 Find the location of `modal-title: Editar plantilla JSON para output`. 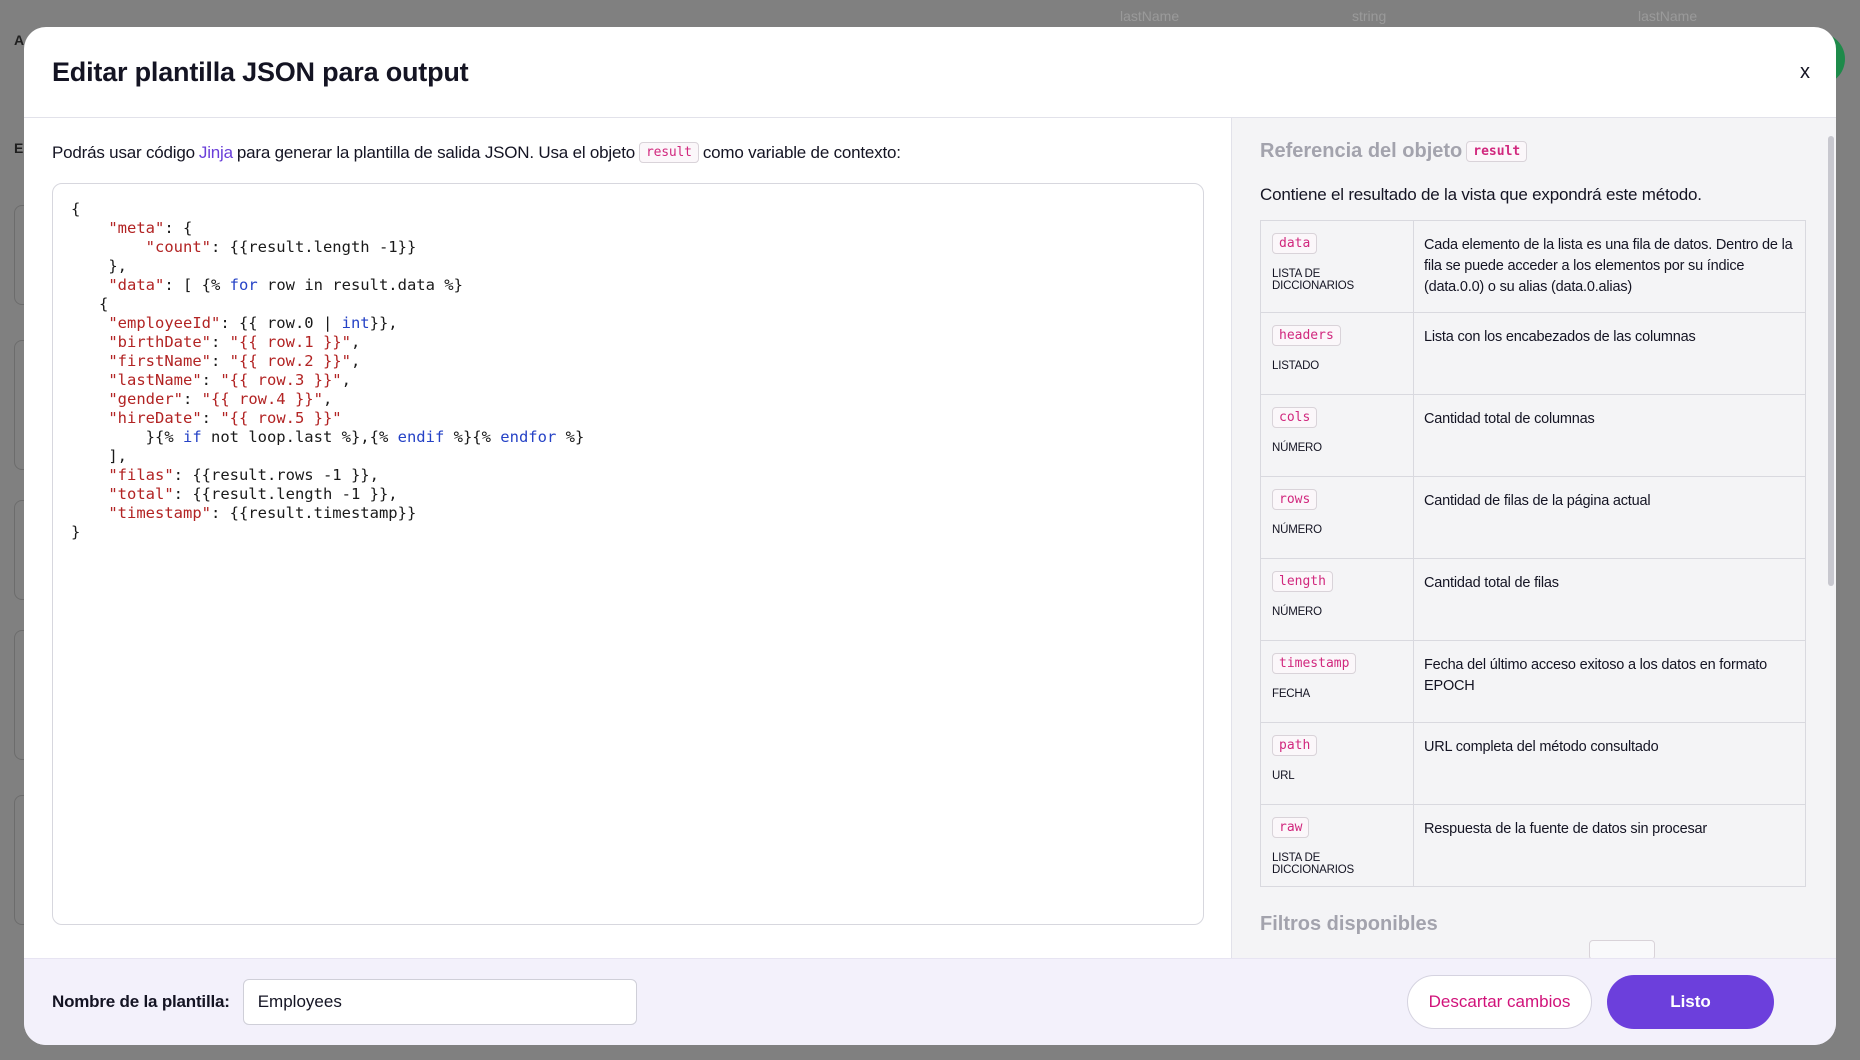

modal-title: Editar plantilla JSON para output is located at coordinates (260, 71).